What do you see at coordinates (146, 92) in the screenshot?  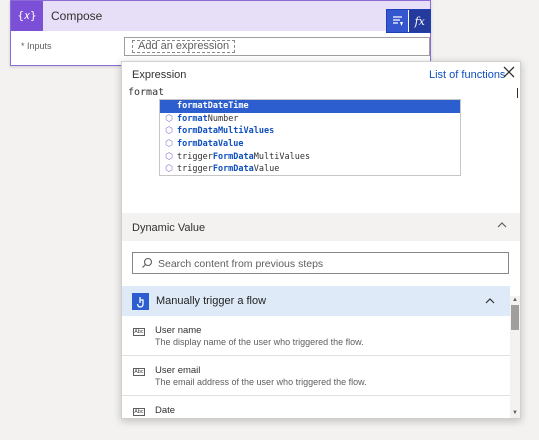 I see `expression-input-value: format` at bounding box center [146, 92].